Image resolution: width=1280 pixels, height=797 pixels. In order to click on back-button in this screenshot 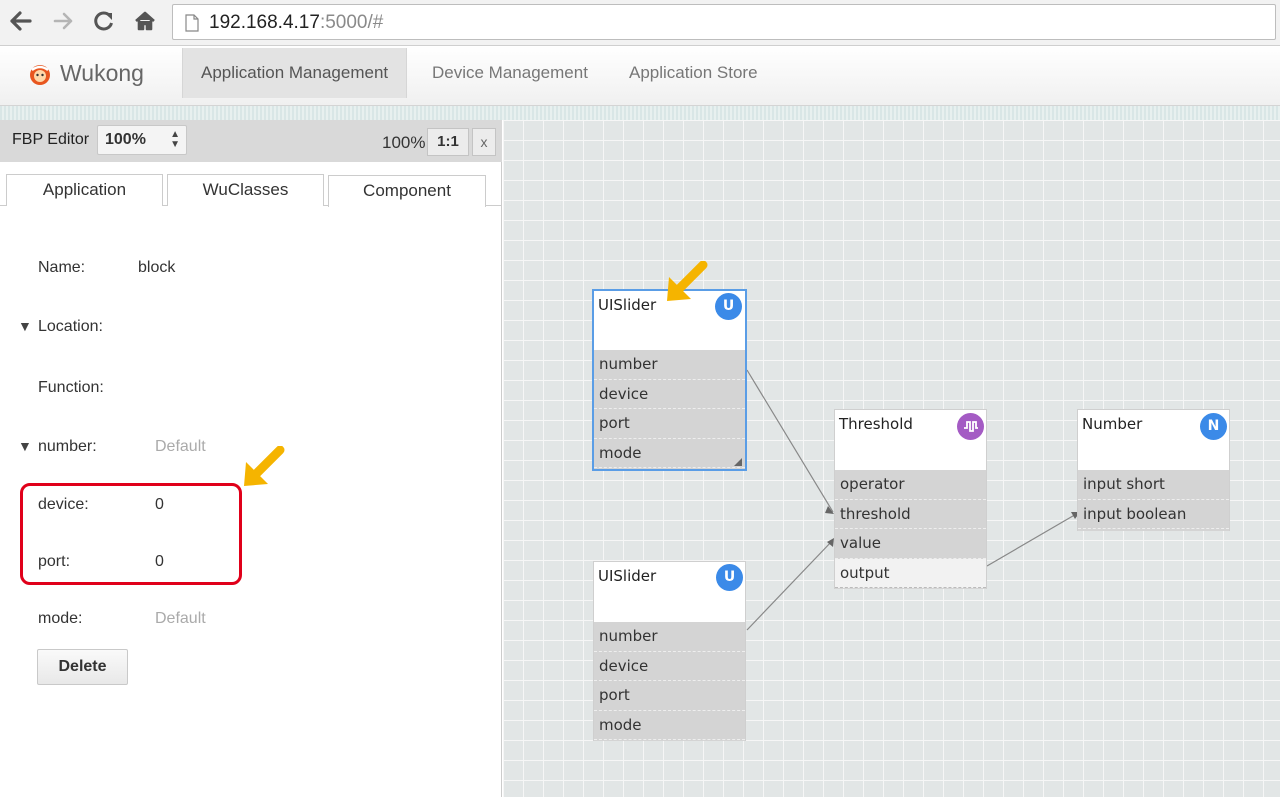, I will do `click(21, 21)`.